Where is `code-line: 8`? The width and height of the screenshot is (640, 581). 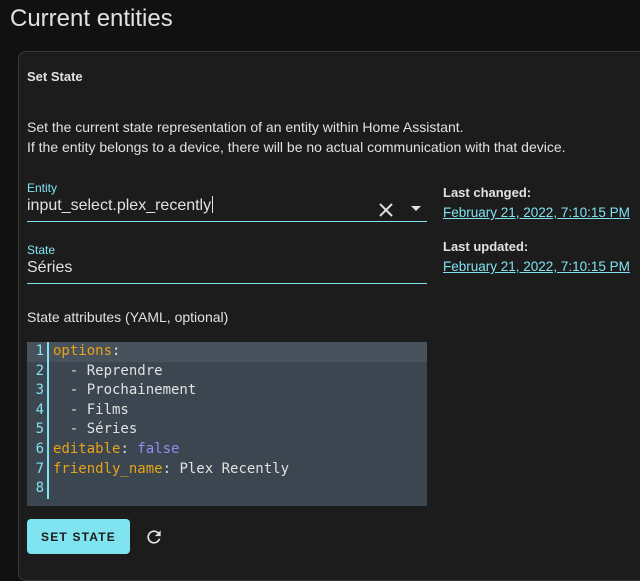
code-line: 8 is located at coordinates (227, 489).